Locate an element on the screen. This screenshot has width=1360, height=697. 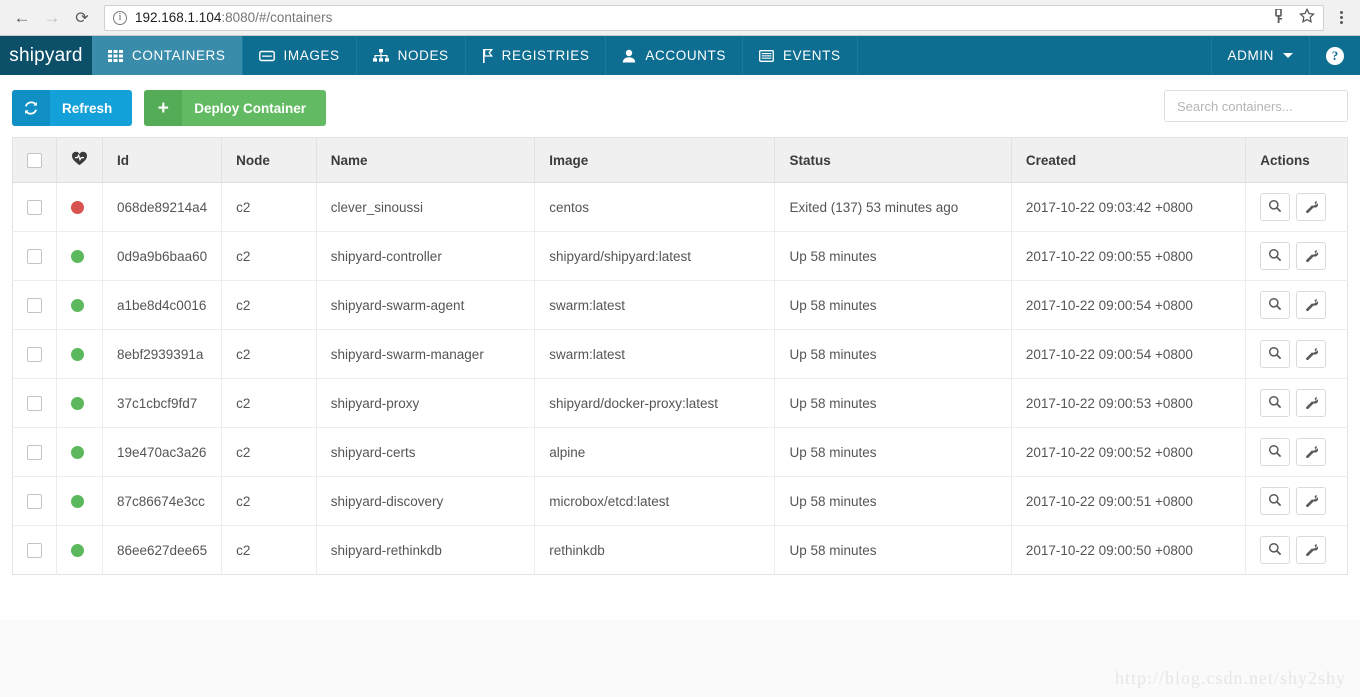
back-arrow-icon: ← is located at coordinates (22, 18).